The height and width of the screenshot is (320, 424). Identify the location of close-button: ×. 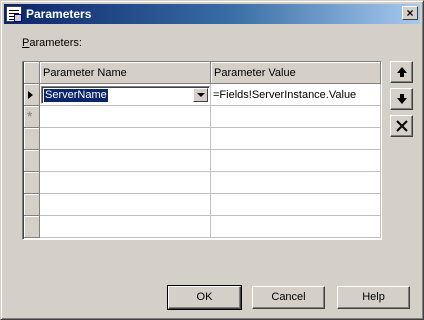
(410, 13).